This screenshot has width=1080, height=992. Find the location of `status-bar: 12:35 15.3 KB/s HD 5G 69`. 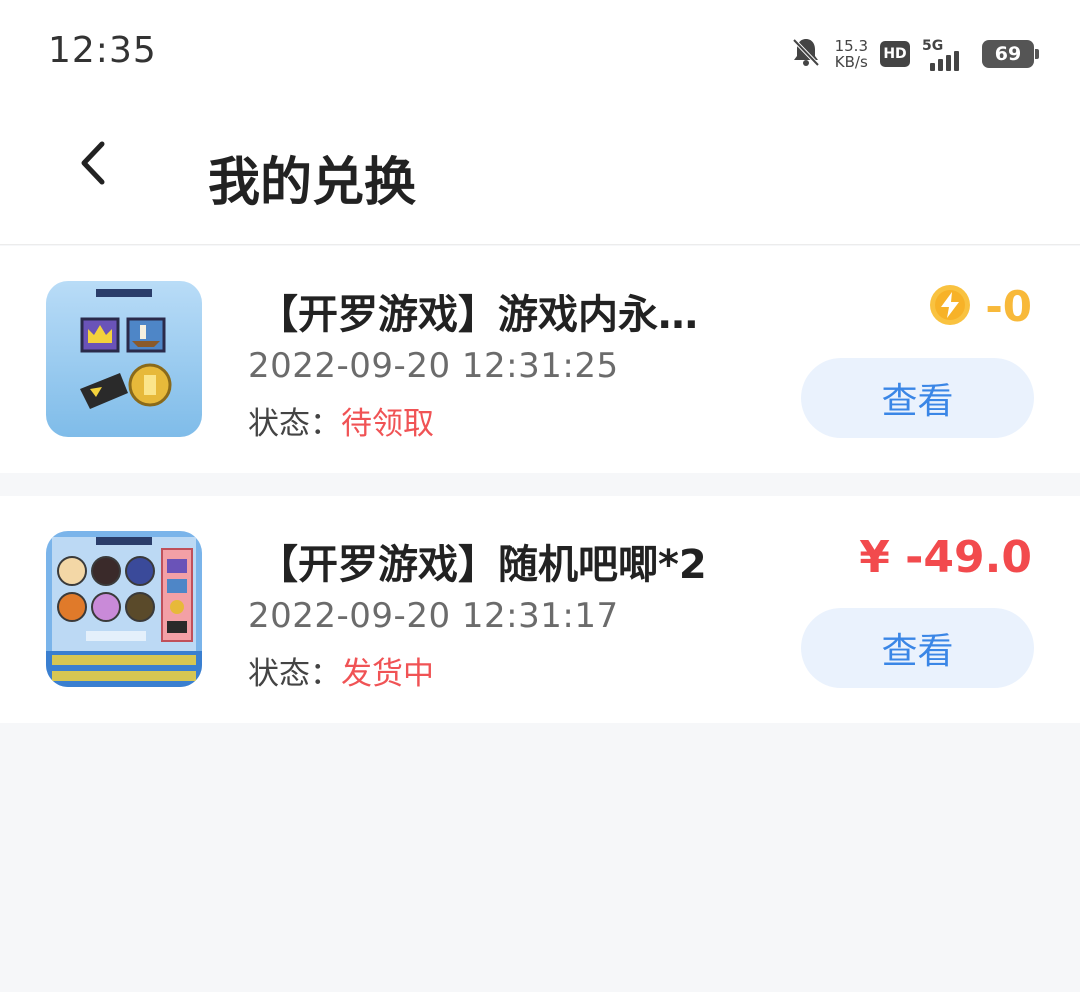

status-bar: 12:35 15.3 KB/s HD 5G 69 is located at coordinates (540, 55).